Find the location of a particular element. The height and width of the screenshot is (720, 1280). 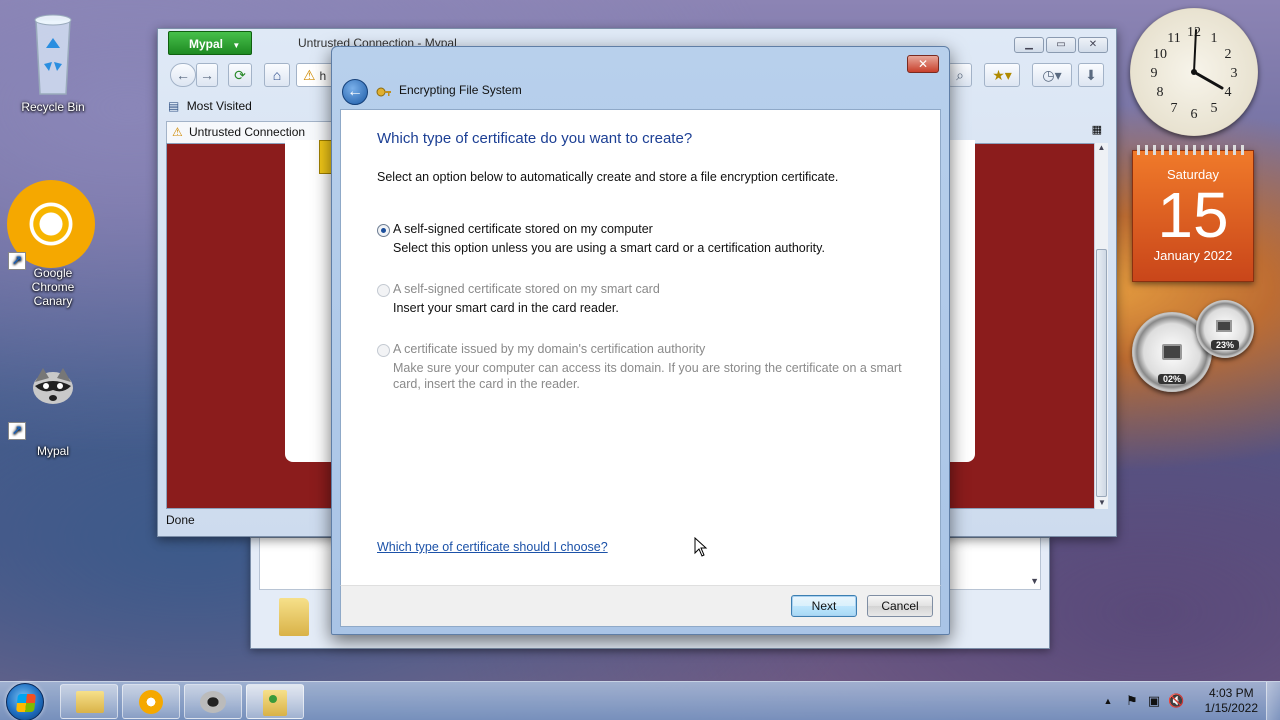

clock-gadget: 12 1 2 345 678 9 10 11 is located at coordinates (1194, 72).